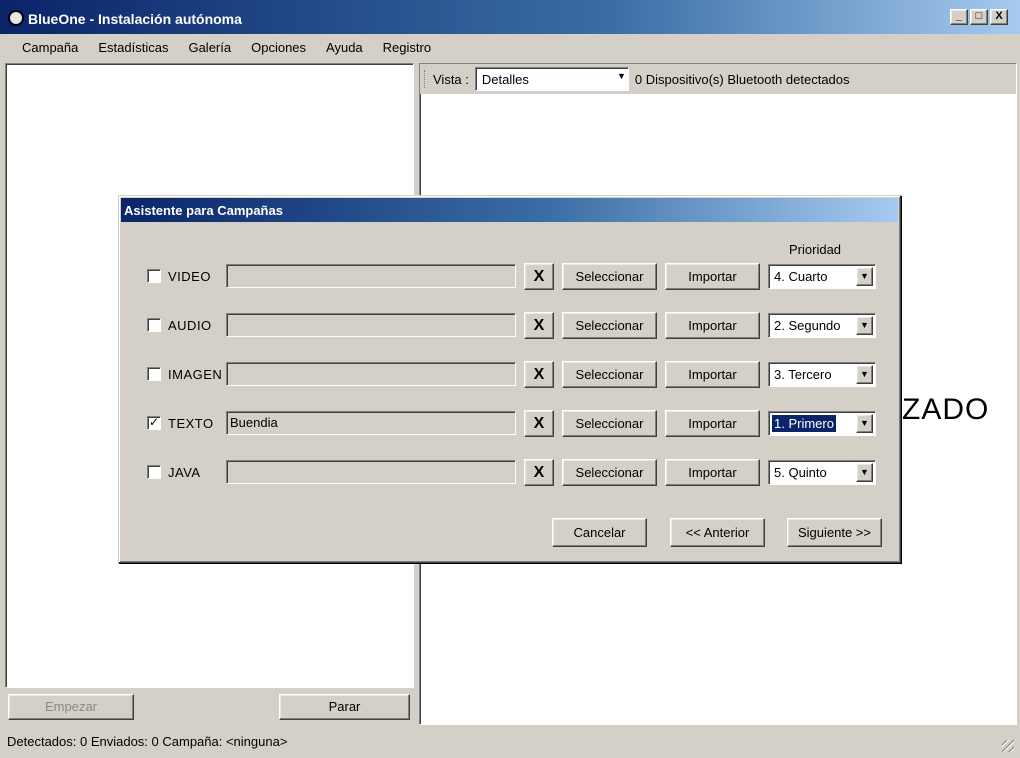 The width and height of the screenshot is (1020, 758). I want to click on minimize-button: _, so click(959, 17).